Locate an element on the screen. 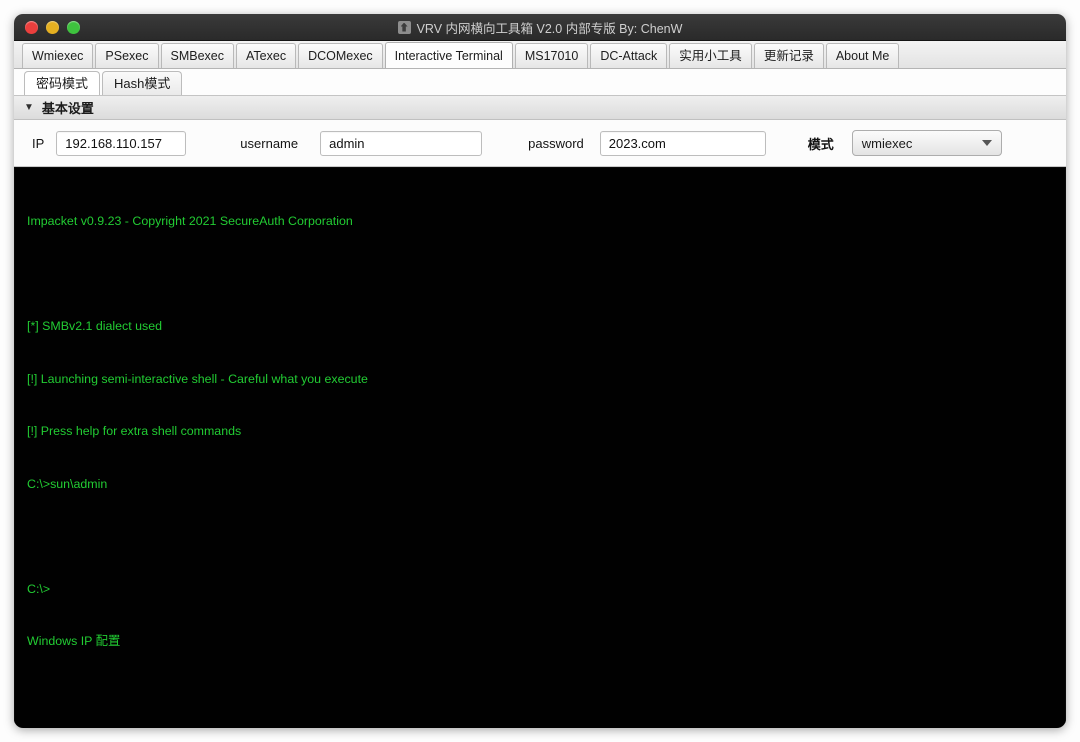 The width and height of the screenshot is (1080, 742). tab-tools: 实用小工具 is located at coordinates (710, 55).